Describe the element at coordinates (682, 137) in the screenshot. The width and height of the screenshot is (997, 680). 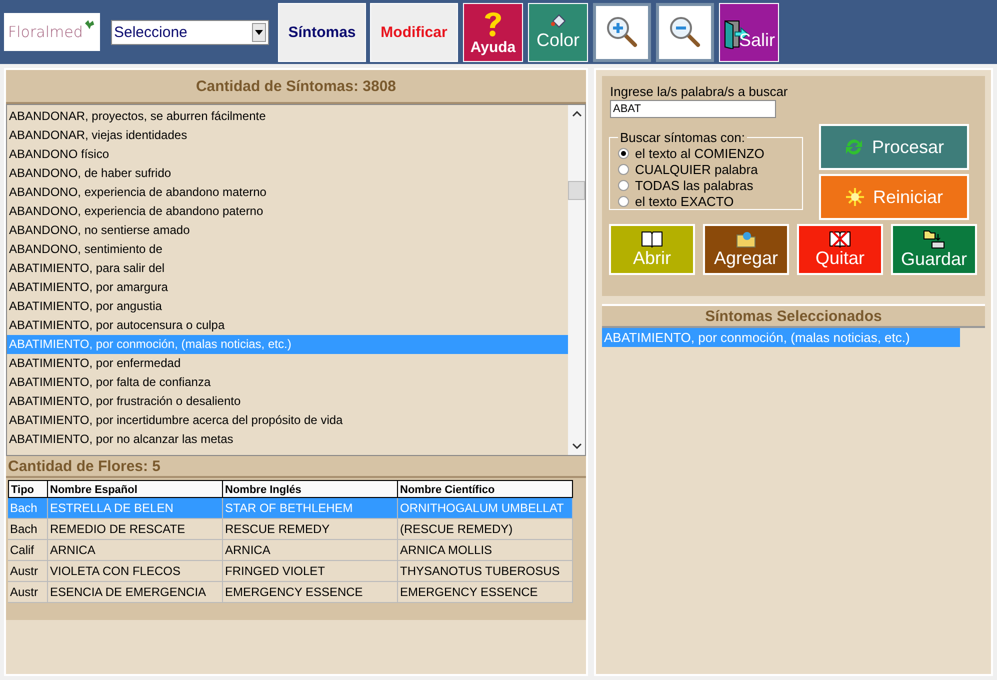
I see `group-title: Buscar síntomas con:` at that location.